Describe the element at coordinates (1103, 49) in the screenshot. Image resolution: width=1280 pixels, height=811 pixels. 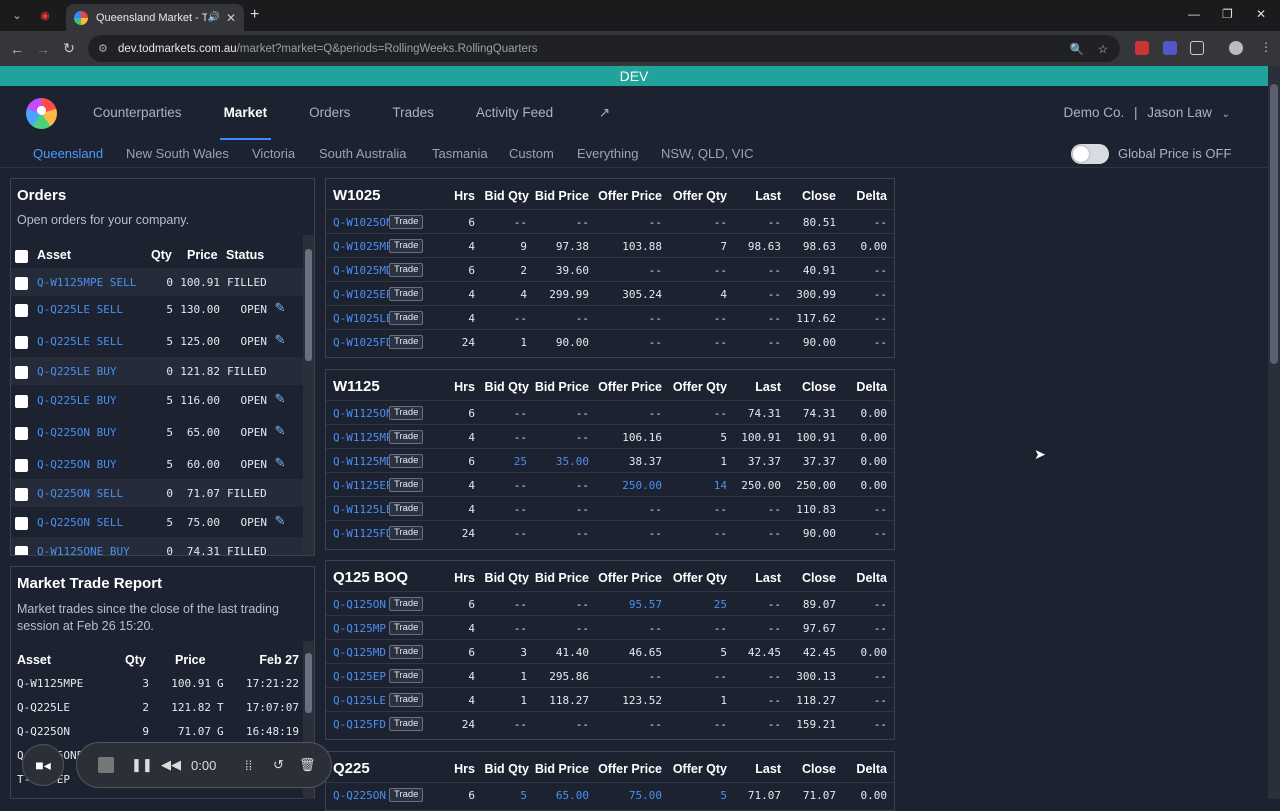
I see `bookmark-star-icon: ☆` at that location.